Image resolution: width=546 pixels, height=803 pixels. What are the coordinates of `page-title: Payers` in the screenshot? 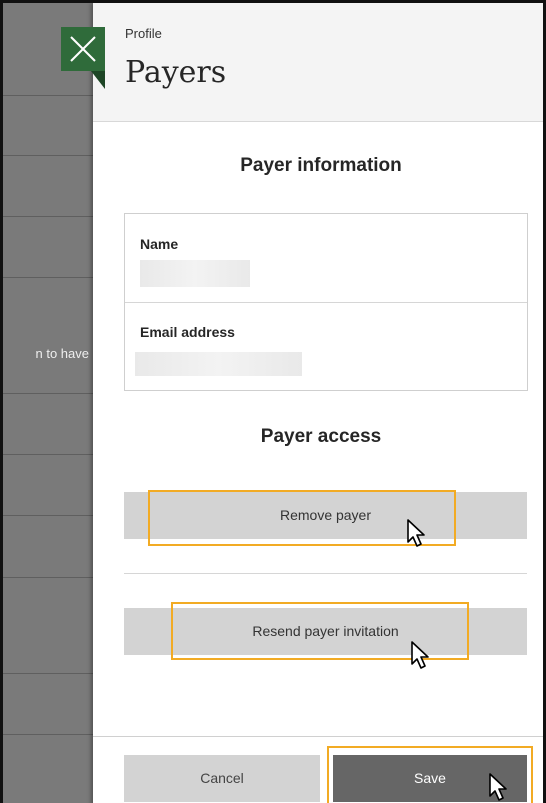 It's located at (176, 72).